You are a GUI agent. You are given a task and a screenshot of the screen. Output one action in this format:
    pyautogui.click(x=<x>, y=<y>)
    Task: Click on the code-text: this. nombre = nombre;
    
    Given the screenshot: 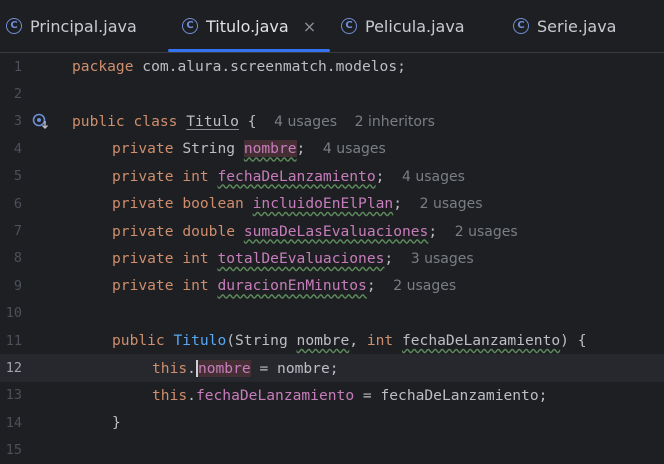 What is the action you would take?
    pyautogui.click(x=245, y=368)
    